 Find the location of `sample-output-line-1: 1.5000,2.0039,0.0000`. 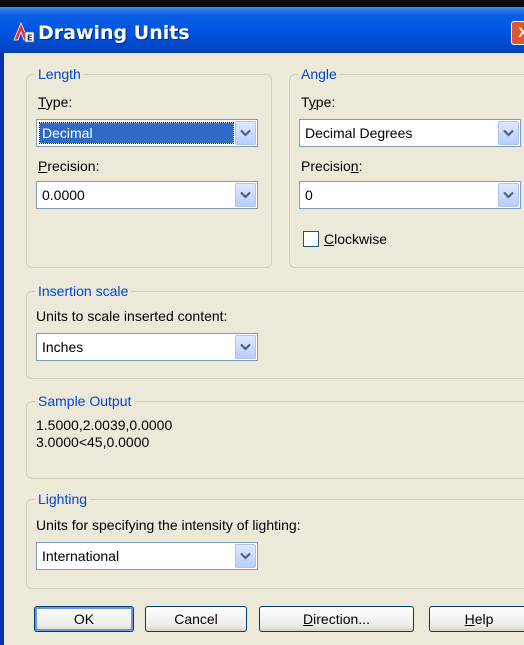

sample-output-line-1: 1.5000,2.0039,0.0000 is located at coordinates (104, 425).